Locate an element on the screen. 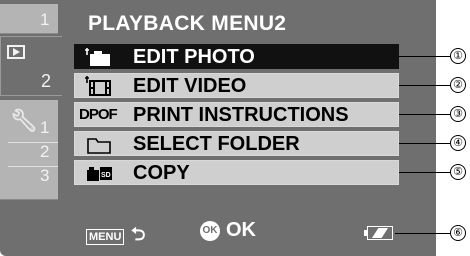  menu-item-label: COPY is located at coordinates (161, 173).